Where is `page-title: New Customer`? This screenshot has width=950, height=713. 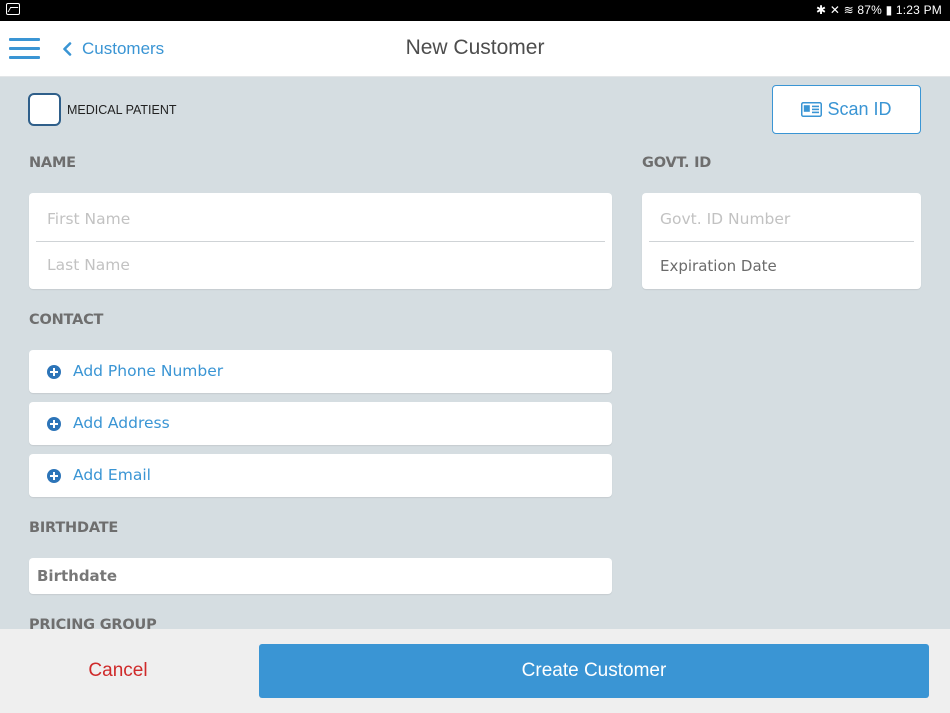
page-title: New Customer is located at coordinates (475, 47).